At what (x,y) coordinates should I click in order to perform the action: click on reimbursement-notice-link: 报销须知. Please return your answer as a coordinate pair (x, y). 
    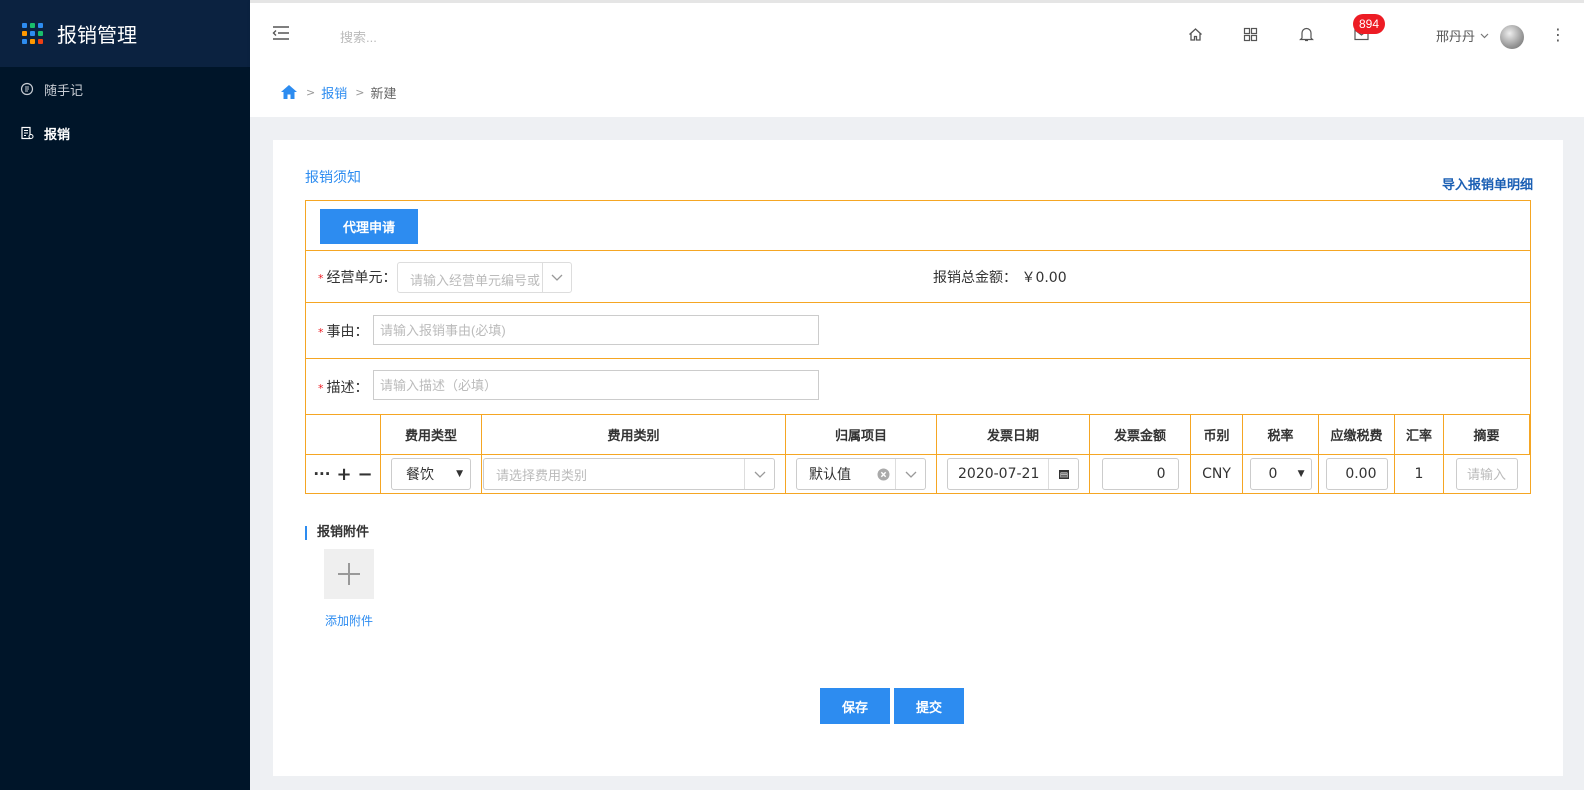
    Looking at the image, I should click on (333, 177).